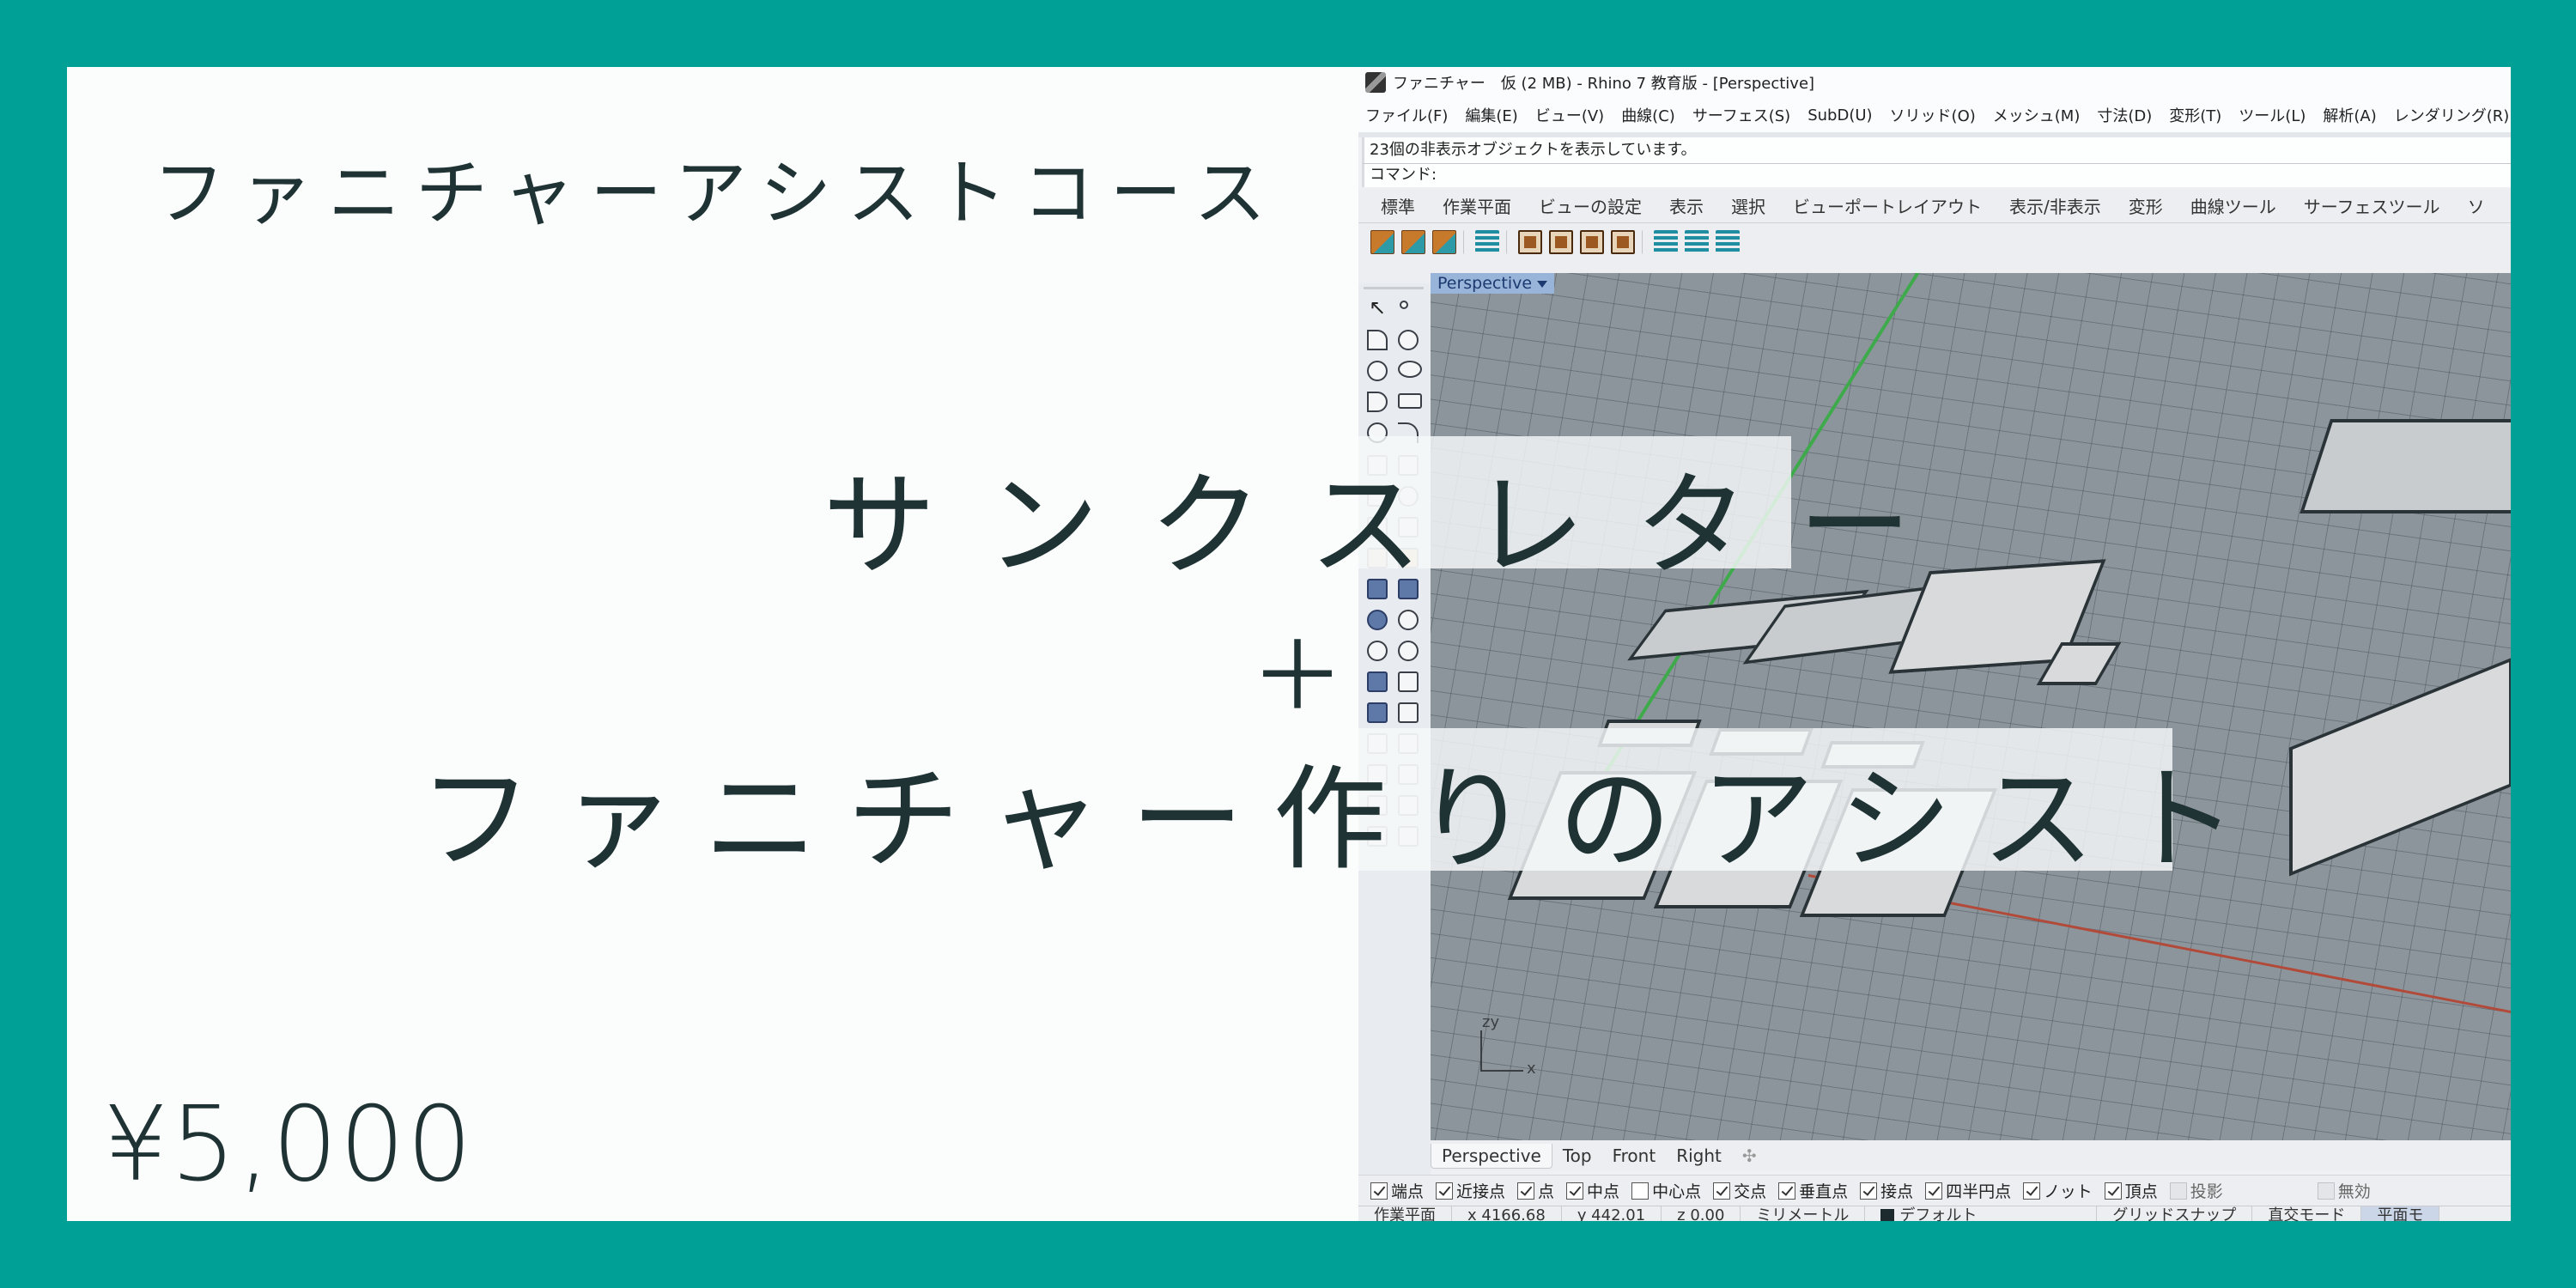 This screenshot has width=2576, height=1288. What do you see at coordinates (1590, 206) in the screenshot?
I see `tab-set-view: ビューの設定` at bounding box center [1590, 206].